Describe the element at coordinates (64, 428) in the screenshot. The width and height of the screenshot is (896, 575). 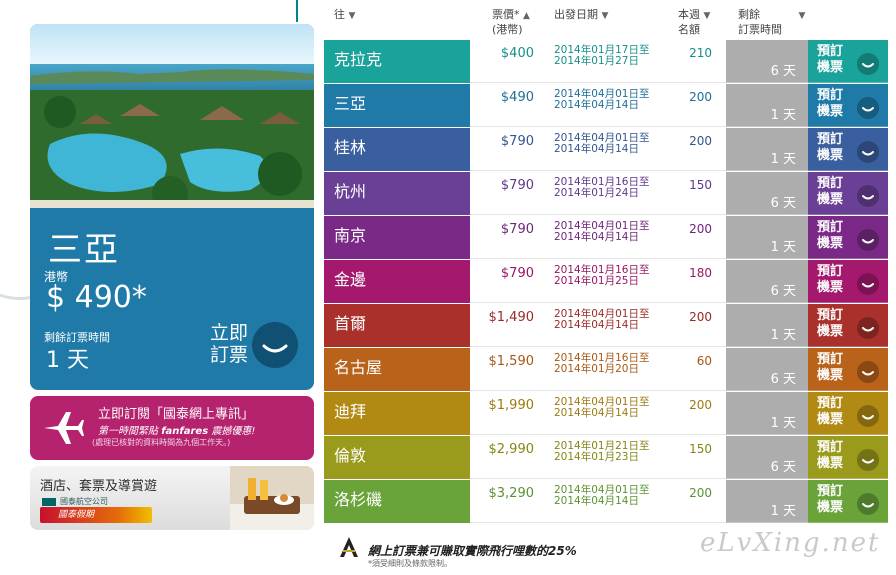
I see `airplane-icon` at that location.